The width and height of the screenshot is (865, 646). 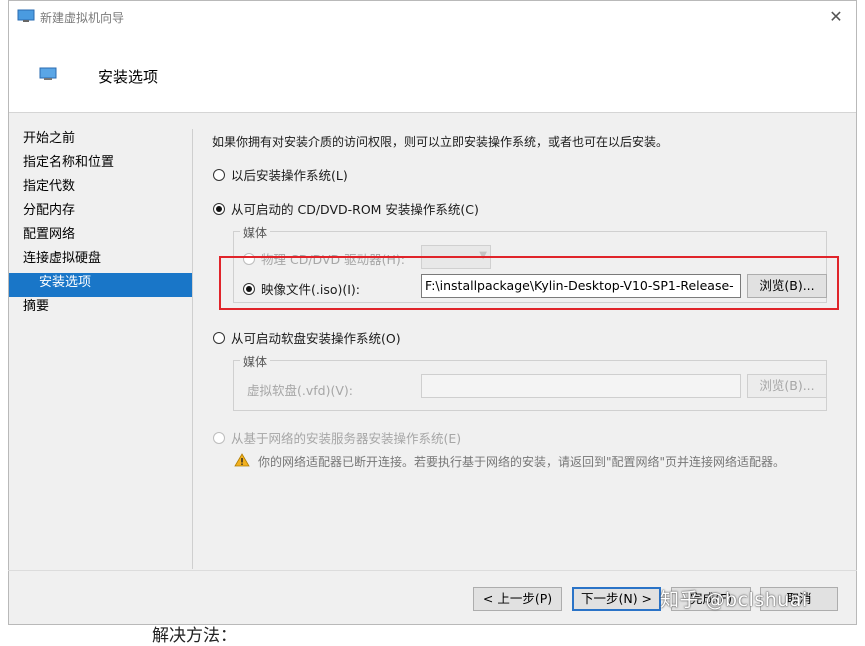 What do you see at coordinates (440, 142) in the screenshot?
I see `description-text: 如果你拥有对安装介质的访问权限，则可以立即安装操作系统，或者也可在以后安装。` at bounding box center [440, 142].